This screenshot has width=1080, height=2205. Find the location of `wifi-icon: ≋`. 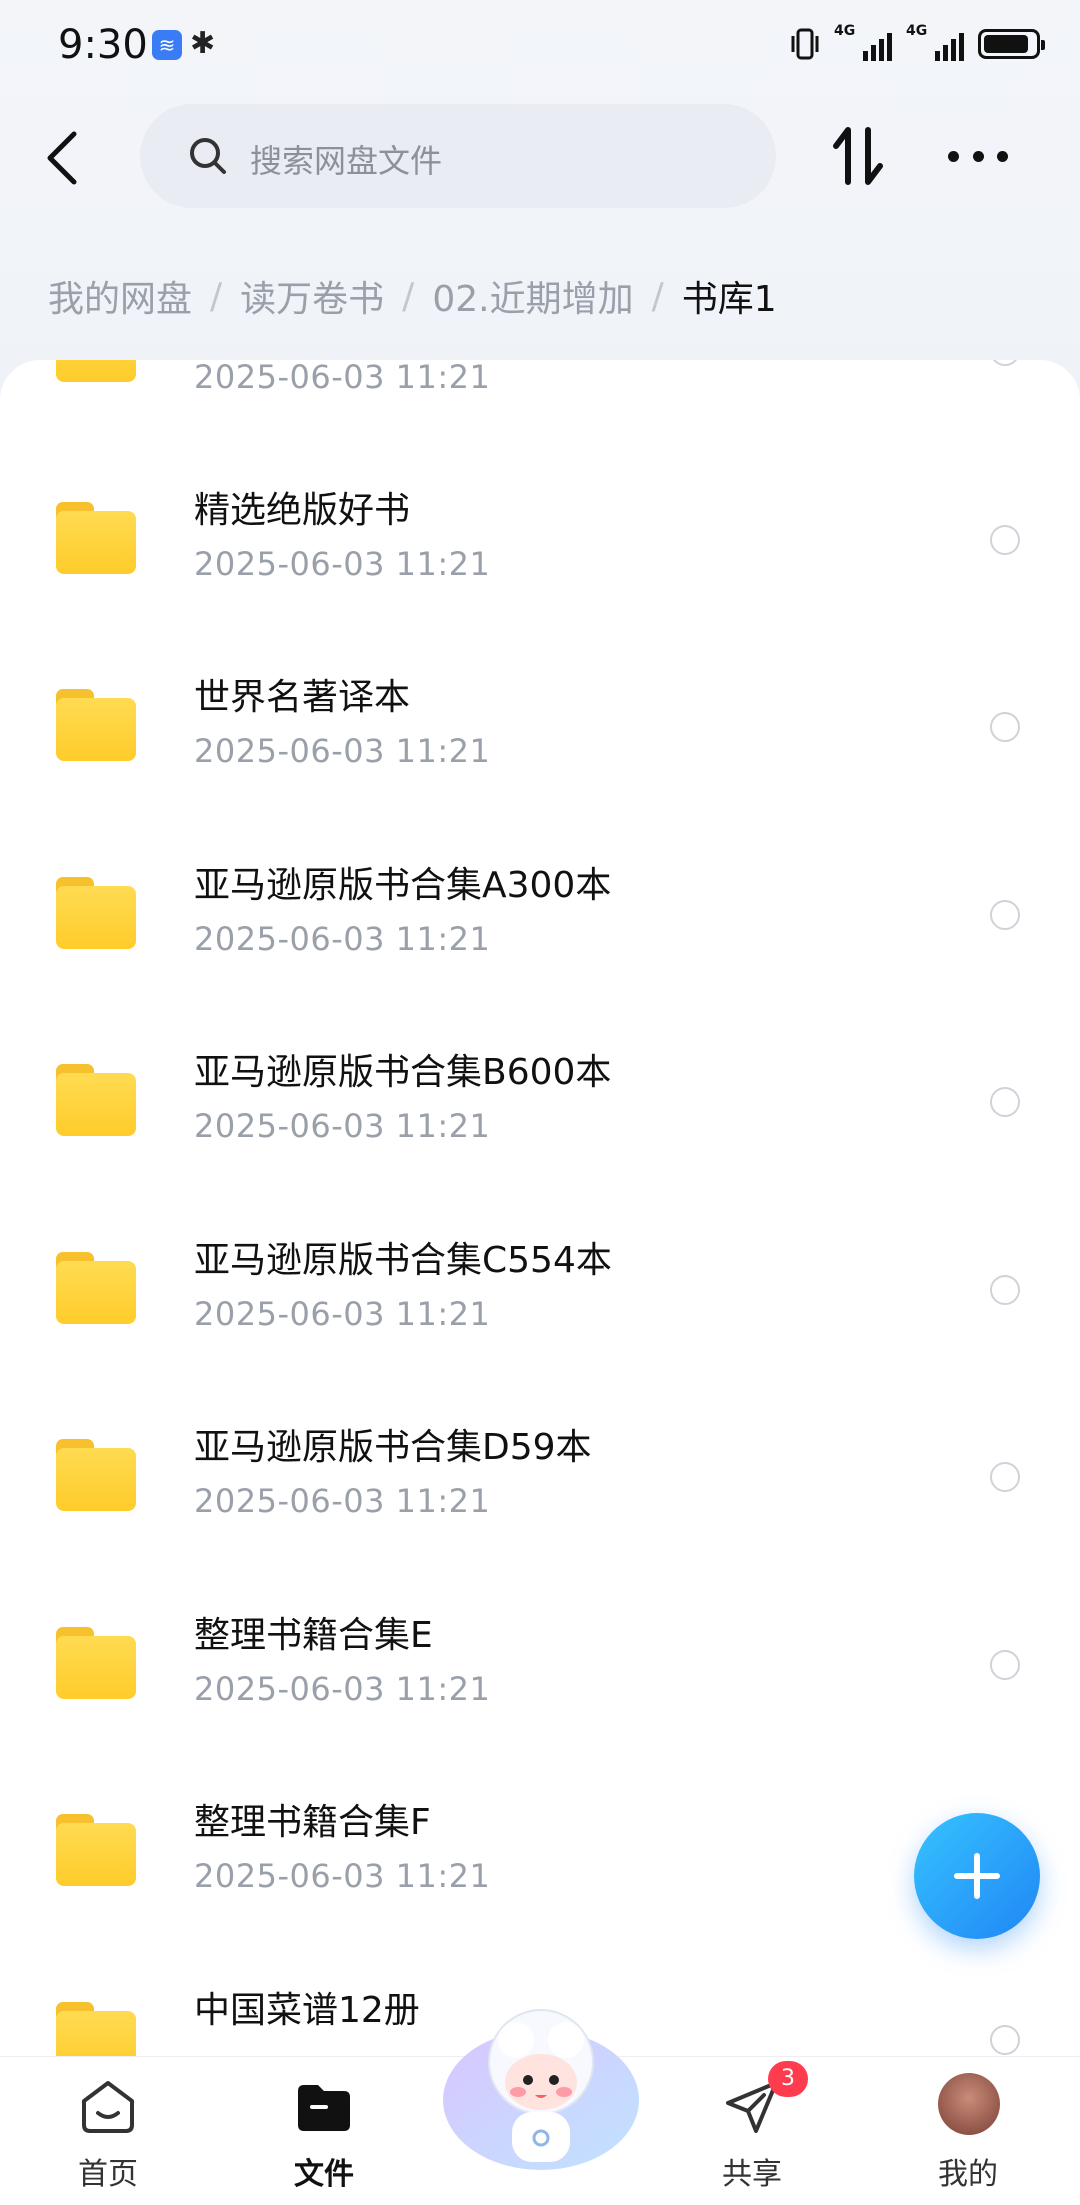

wifi-icon: ≋ is located at coordinates (167, 45).